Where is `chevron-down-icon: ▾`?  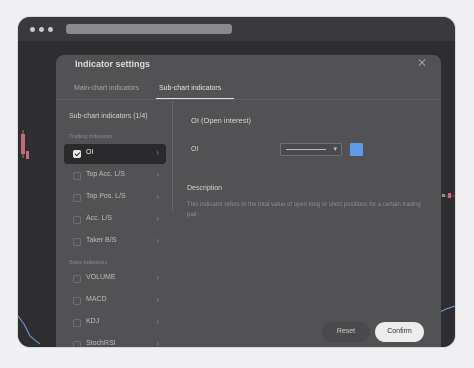
chevron-down-icon: ▾ is located at coordinates (335, 149).